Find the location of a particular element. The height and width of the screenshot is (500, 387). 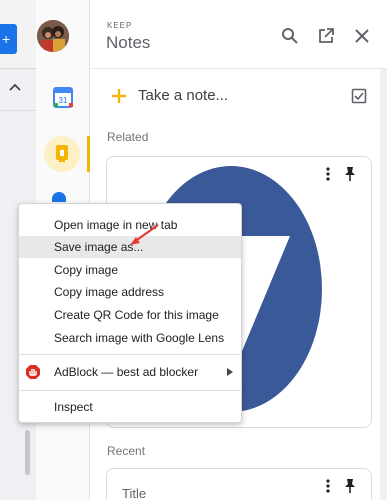

calendar-icon: 31 is located at coordinates (63, 97).